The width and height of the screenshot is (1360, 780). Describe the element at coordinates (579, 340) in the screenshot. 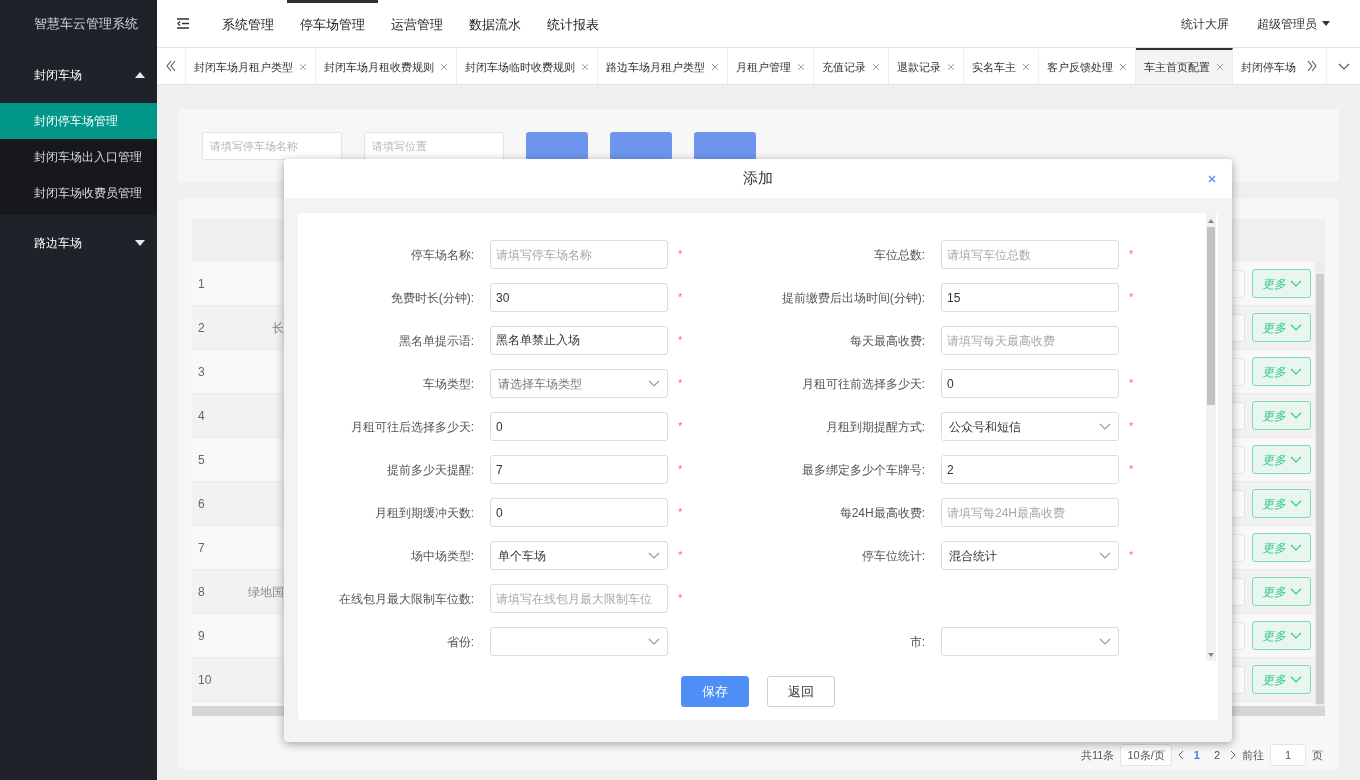

I see `input-field: 黑名单禁止入场` at that location.